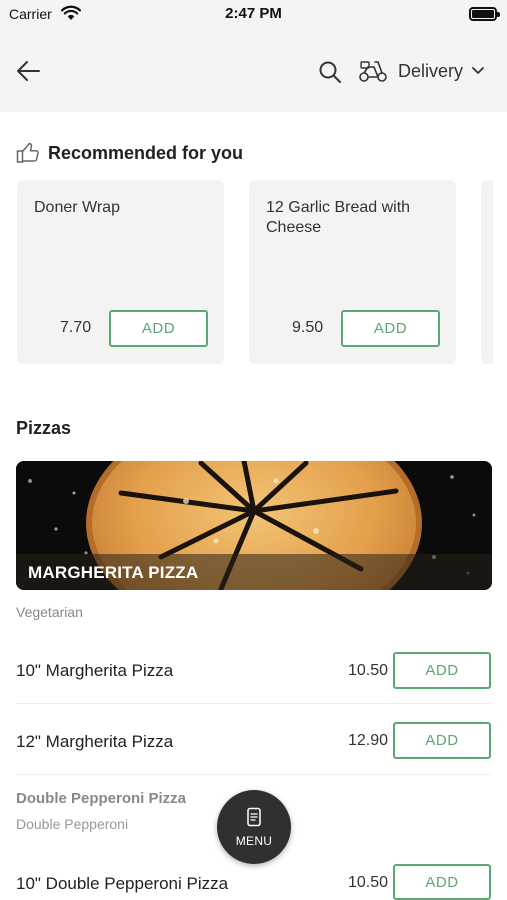  I want to click on banner-caption: MARGHERITA PIZZA, so click(254, 572).